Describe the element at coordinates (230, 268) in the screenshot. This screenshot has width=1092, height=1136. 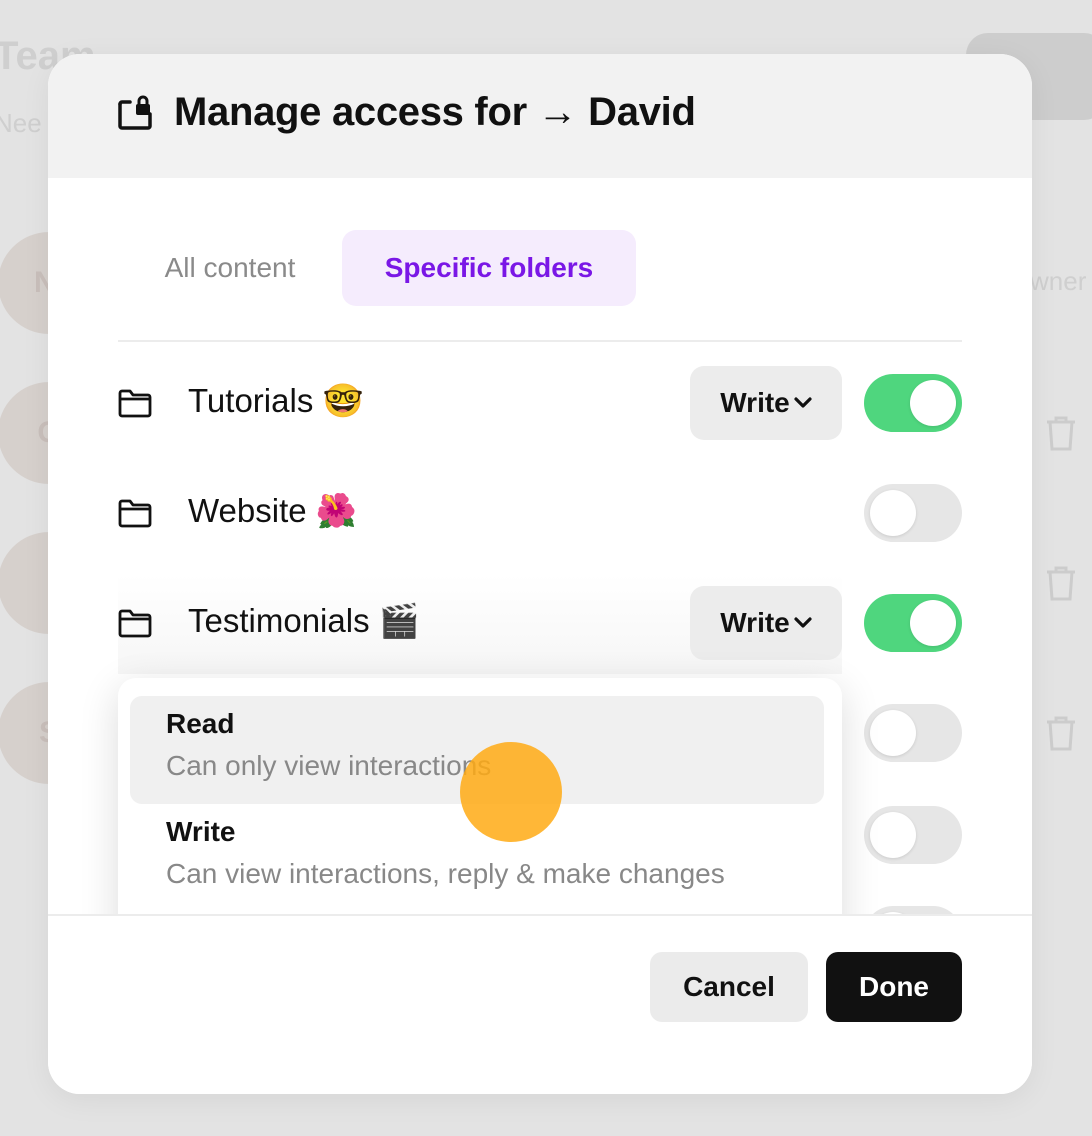
I see `tab-all-content: All content` at that location.